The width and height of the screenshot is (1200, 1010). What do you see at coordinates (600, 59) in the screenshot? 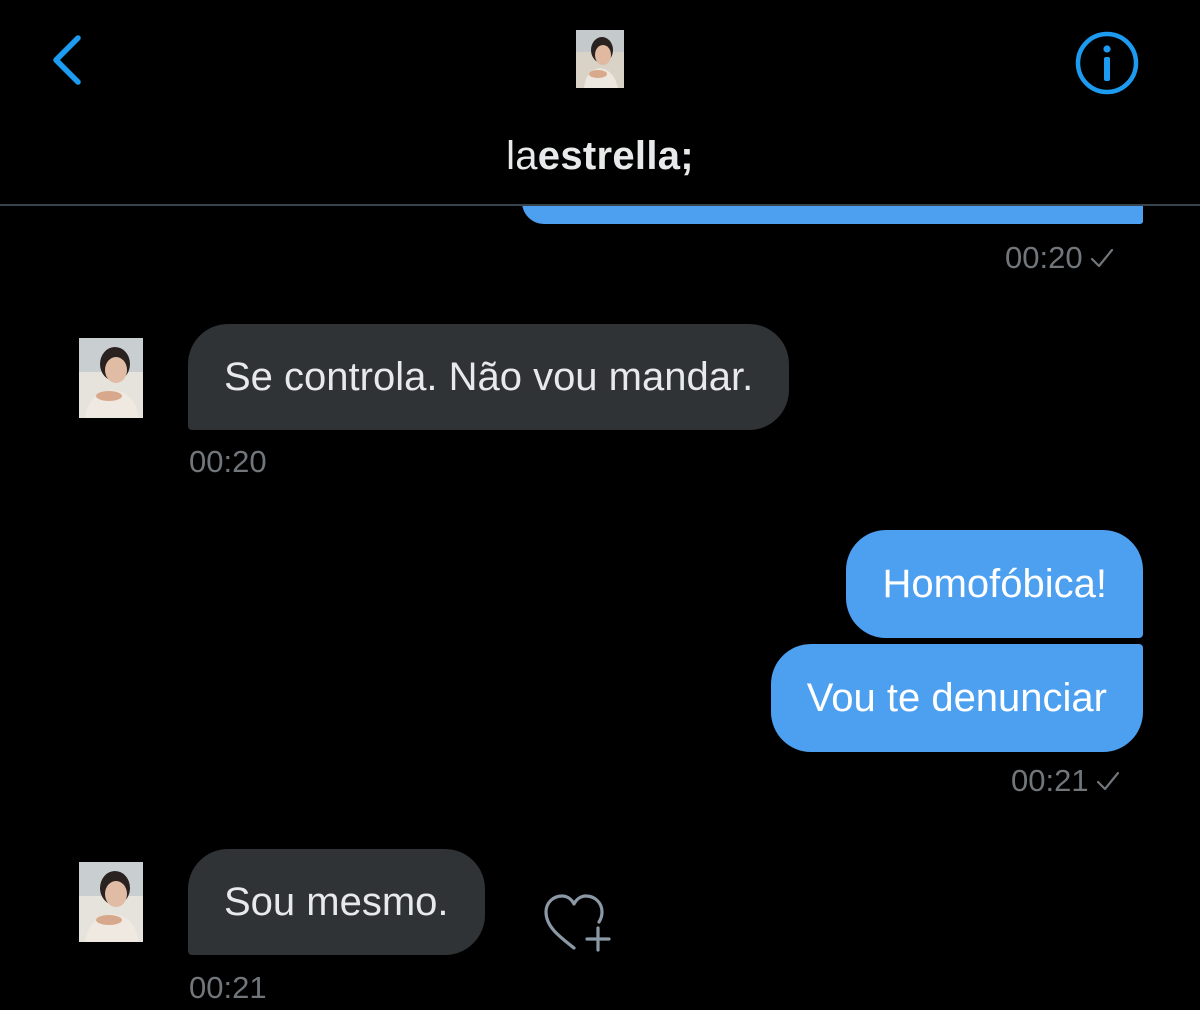
I see `header-avatar` at bounding box center [600, 59].